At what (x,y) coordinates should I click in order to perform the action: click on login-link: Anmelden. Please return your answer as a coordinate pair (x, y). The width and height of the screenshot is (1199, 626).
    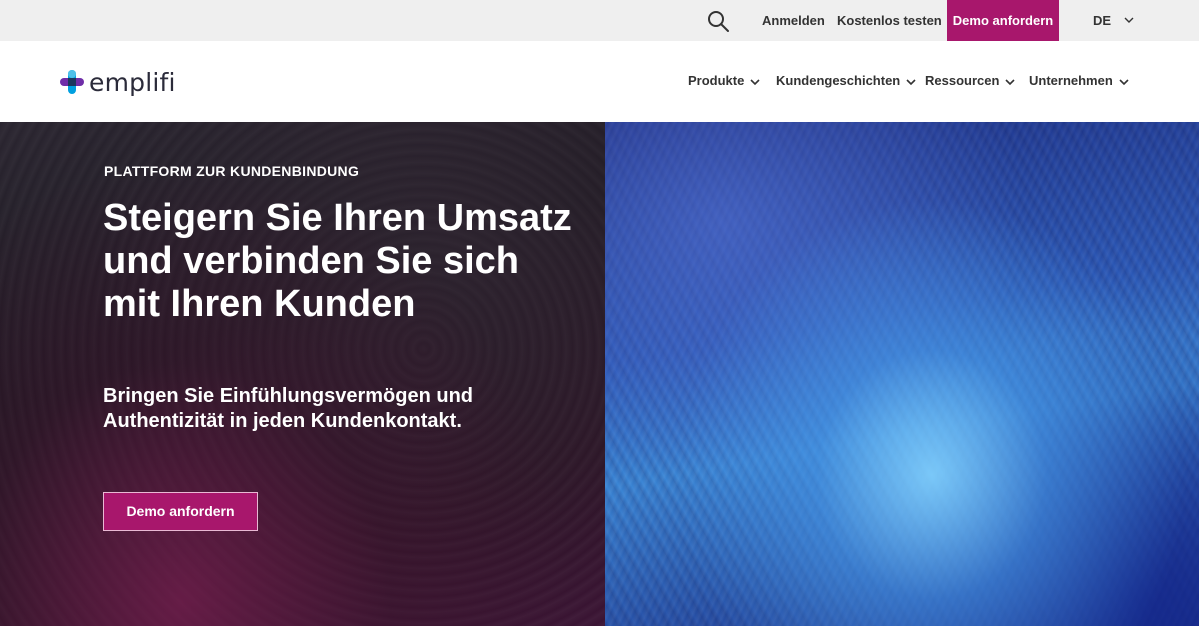
    Looking at the image, I should click on (793, 20).